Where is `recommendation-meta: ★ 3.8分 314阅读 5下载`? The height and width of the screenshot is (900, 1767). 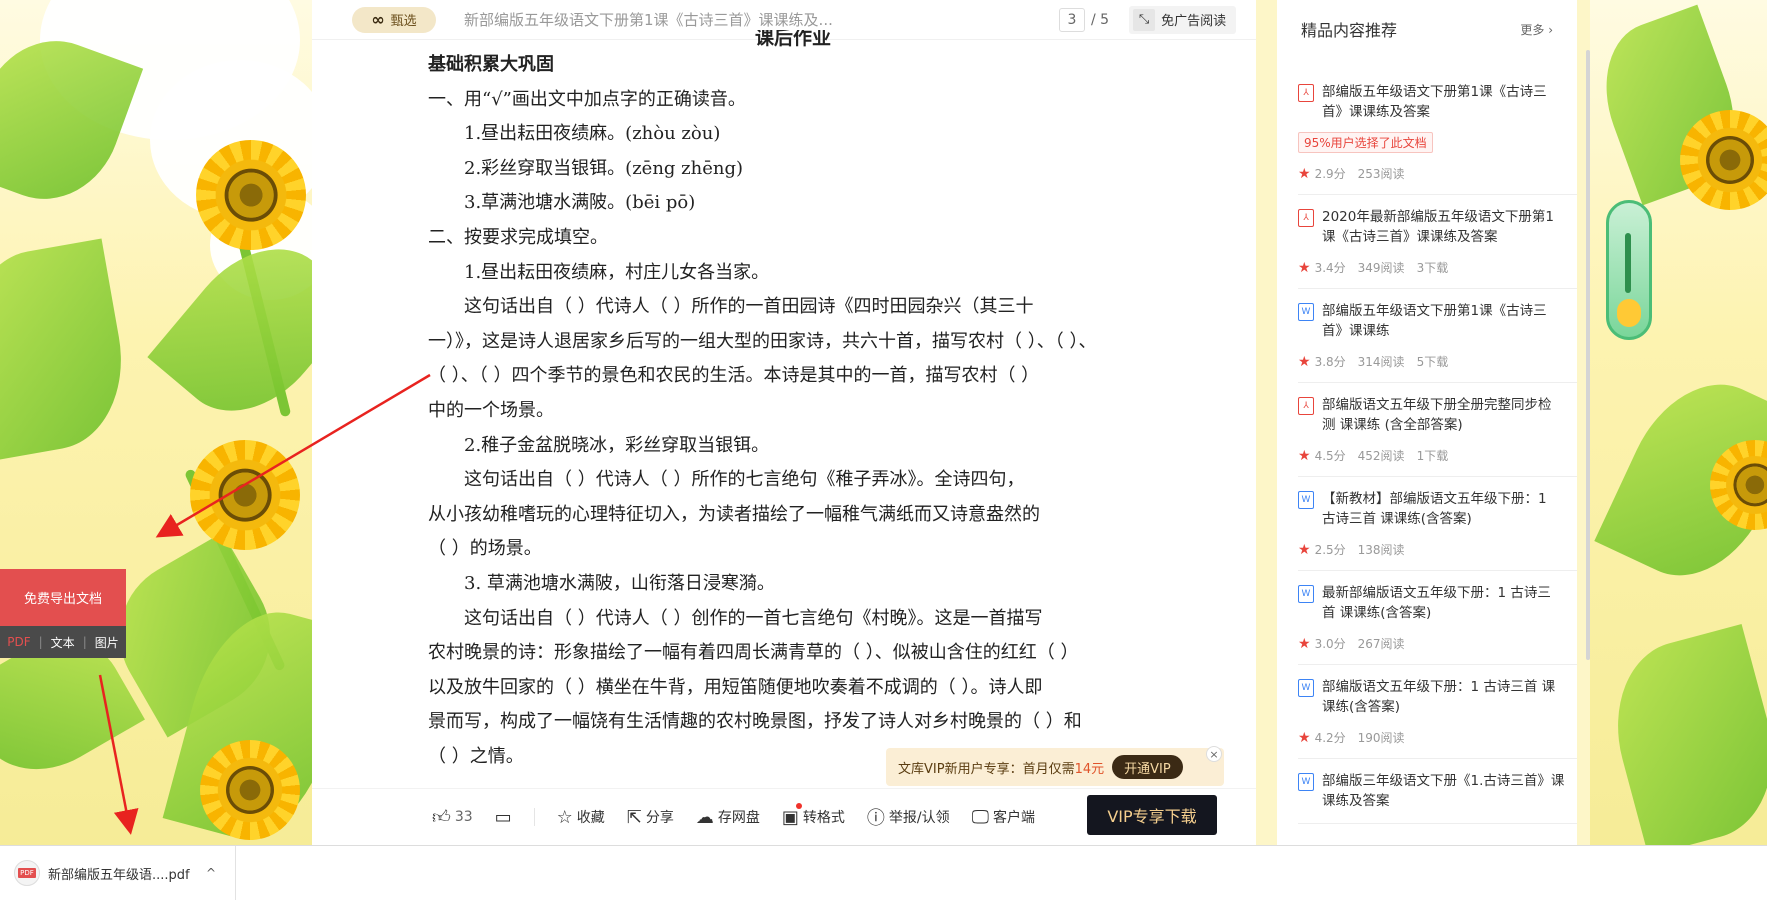 recommendation-meta: ★ 3.8分 314阅读 5下载 is located at coordinates (1437, 361).